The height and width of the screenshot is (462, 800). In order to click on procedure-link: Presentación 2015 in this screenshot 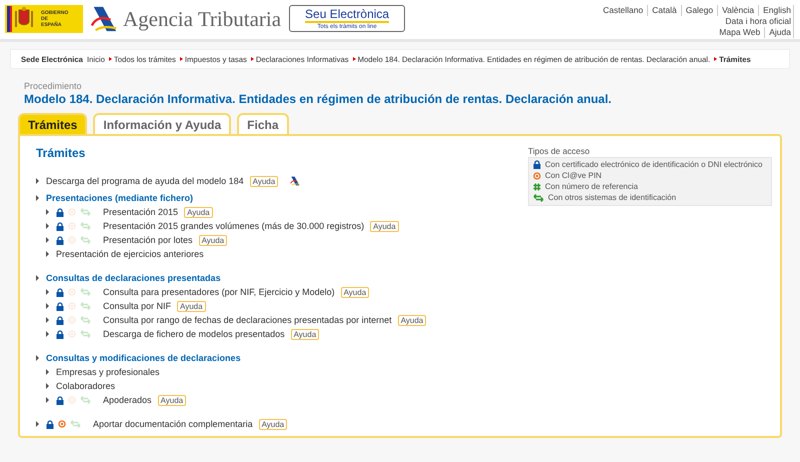, I will do `click(140, 212)`.